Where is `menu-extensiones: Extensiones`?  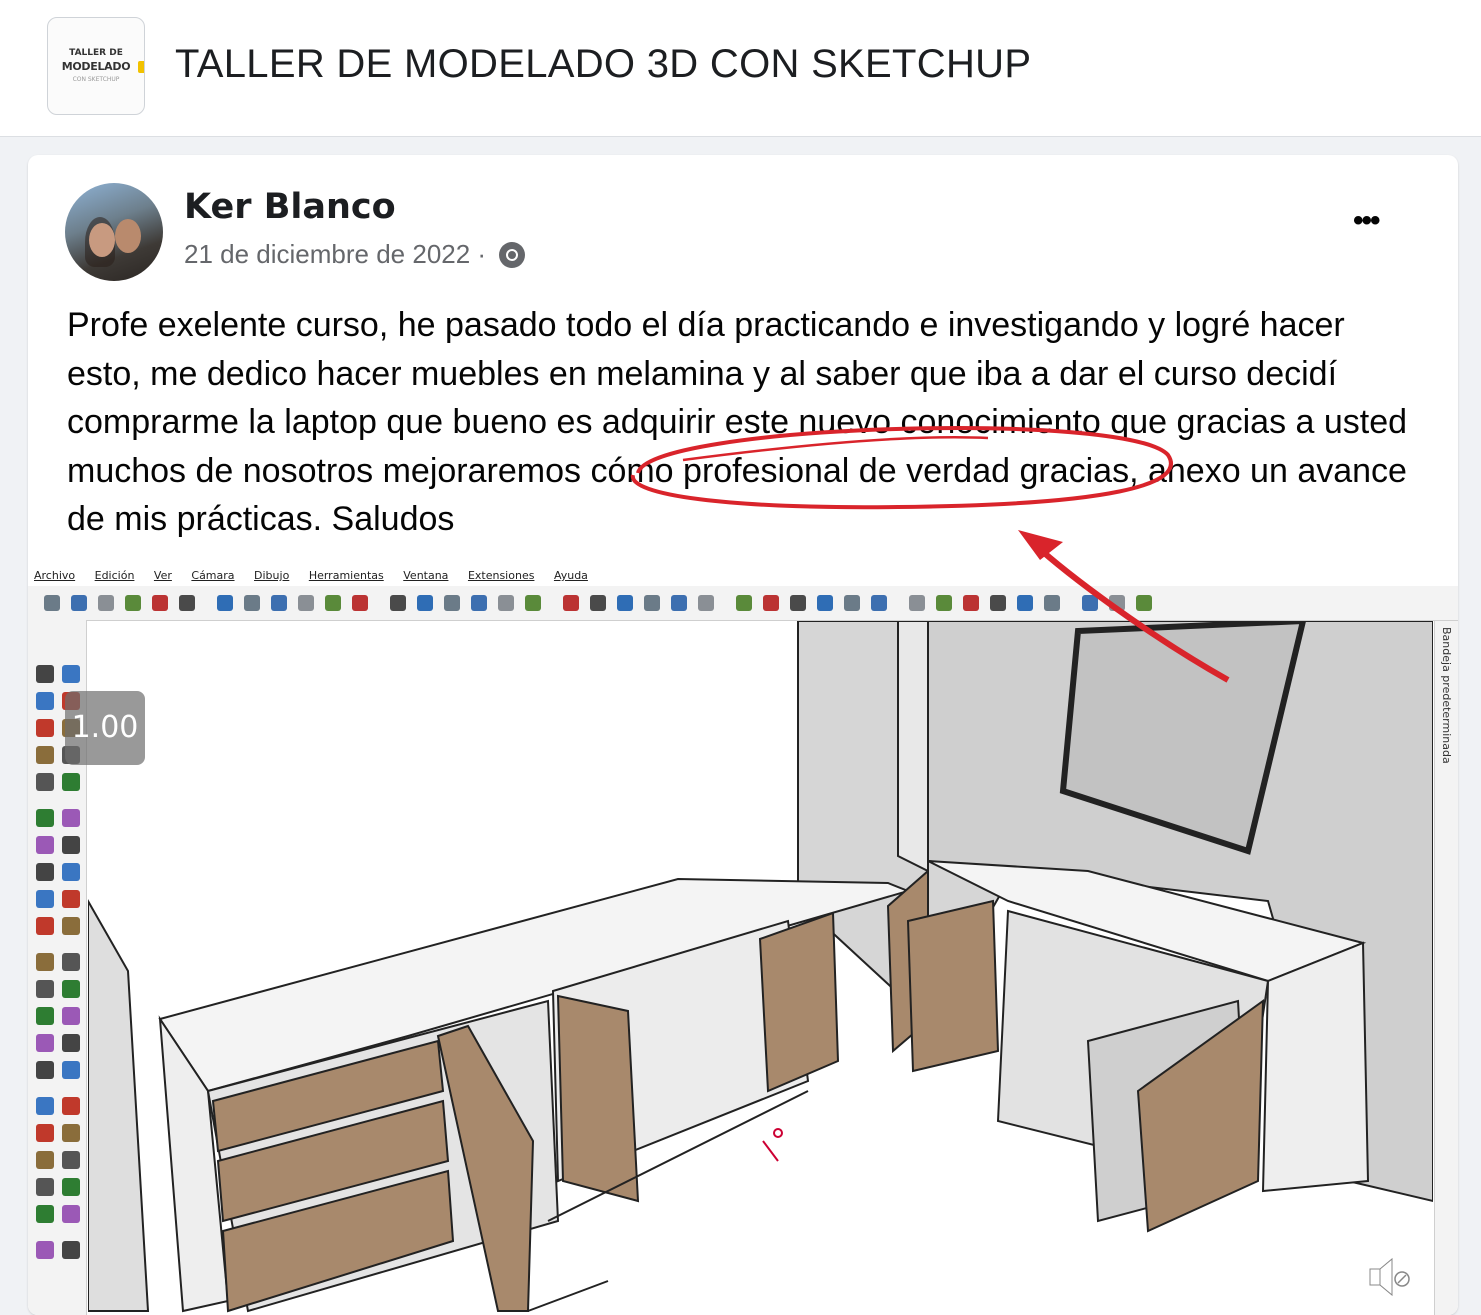
menu-extensiones: Extensiones is located at coordinates (501, 575).